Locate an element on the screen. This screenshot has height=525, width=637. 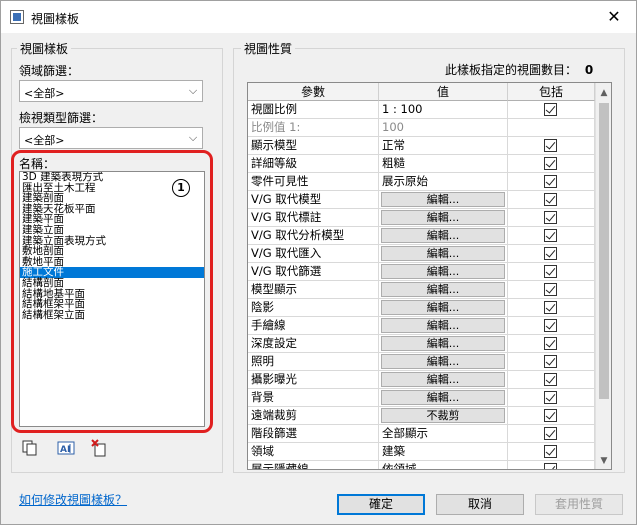
property-value: 粗糙 is located at coordinates (393, 163).